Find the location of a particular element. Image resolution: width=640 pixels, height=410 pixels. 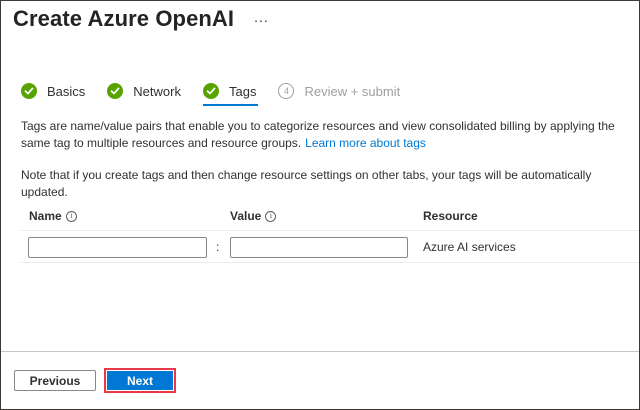

tab-review-submit: 4 Review + submit is located at coordinates (339, 91).